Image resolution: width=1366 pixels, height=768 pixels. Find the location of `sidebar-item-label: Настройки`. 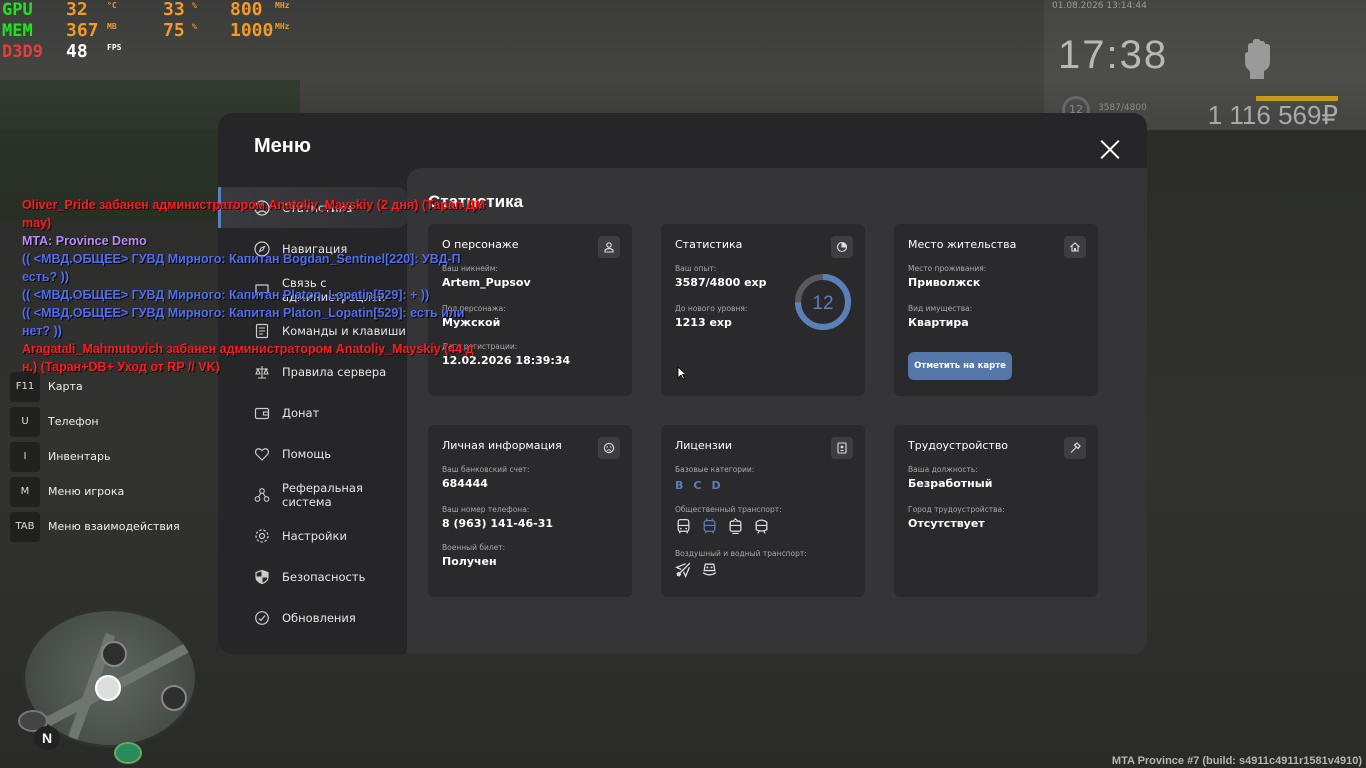

sidebar-item-label: Настройки is located at coordinates (314, 535).